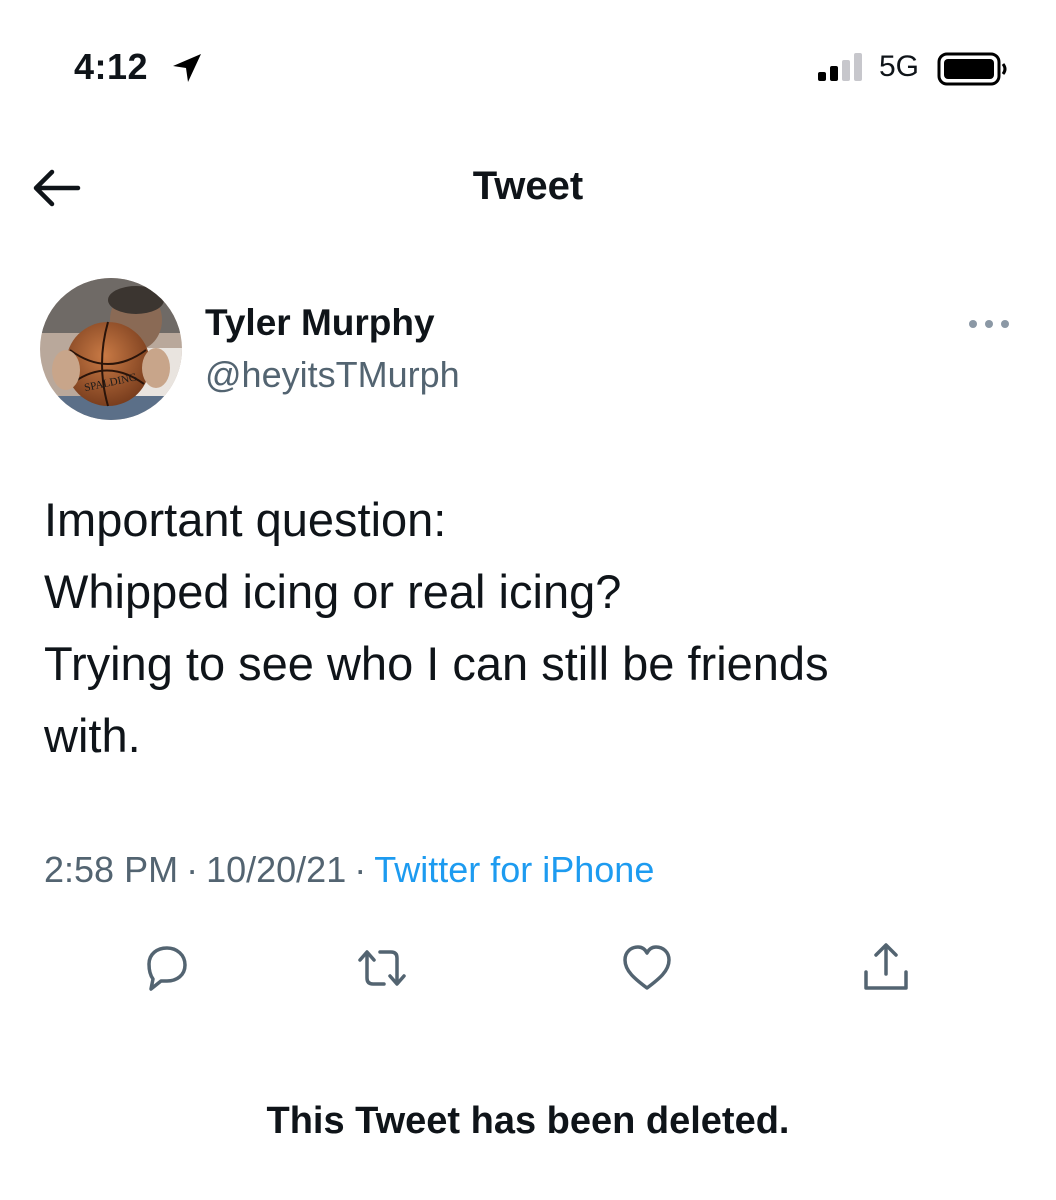 The width and height of the screenshot is (1056, 1200). What do you see at coordinates (333, 591) in the screenshot?
I see `tweet-text-line: Whipped icing or real icing?` at bounding box center [333, 591].